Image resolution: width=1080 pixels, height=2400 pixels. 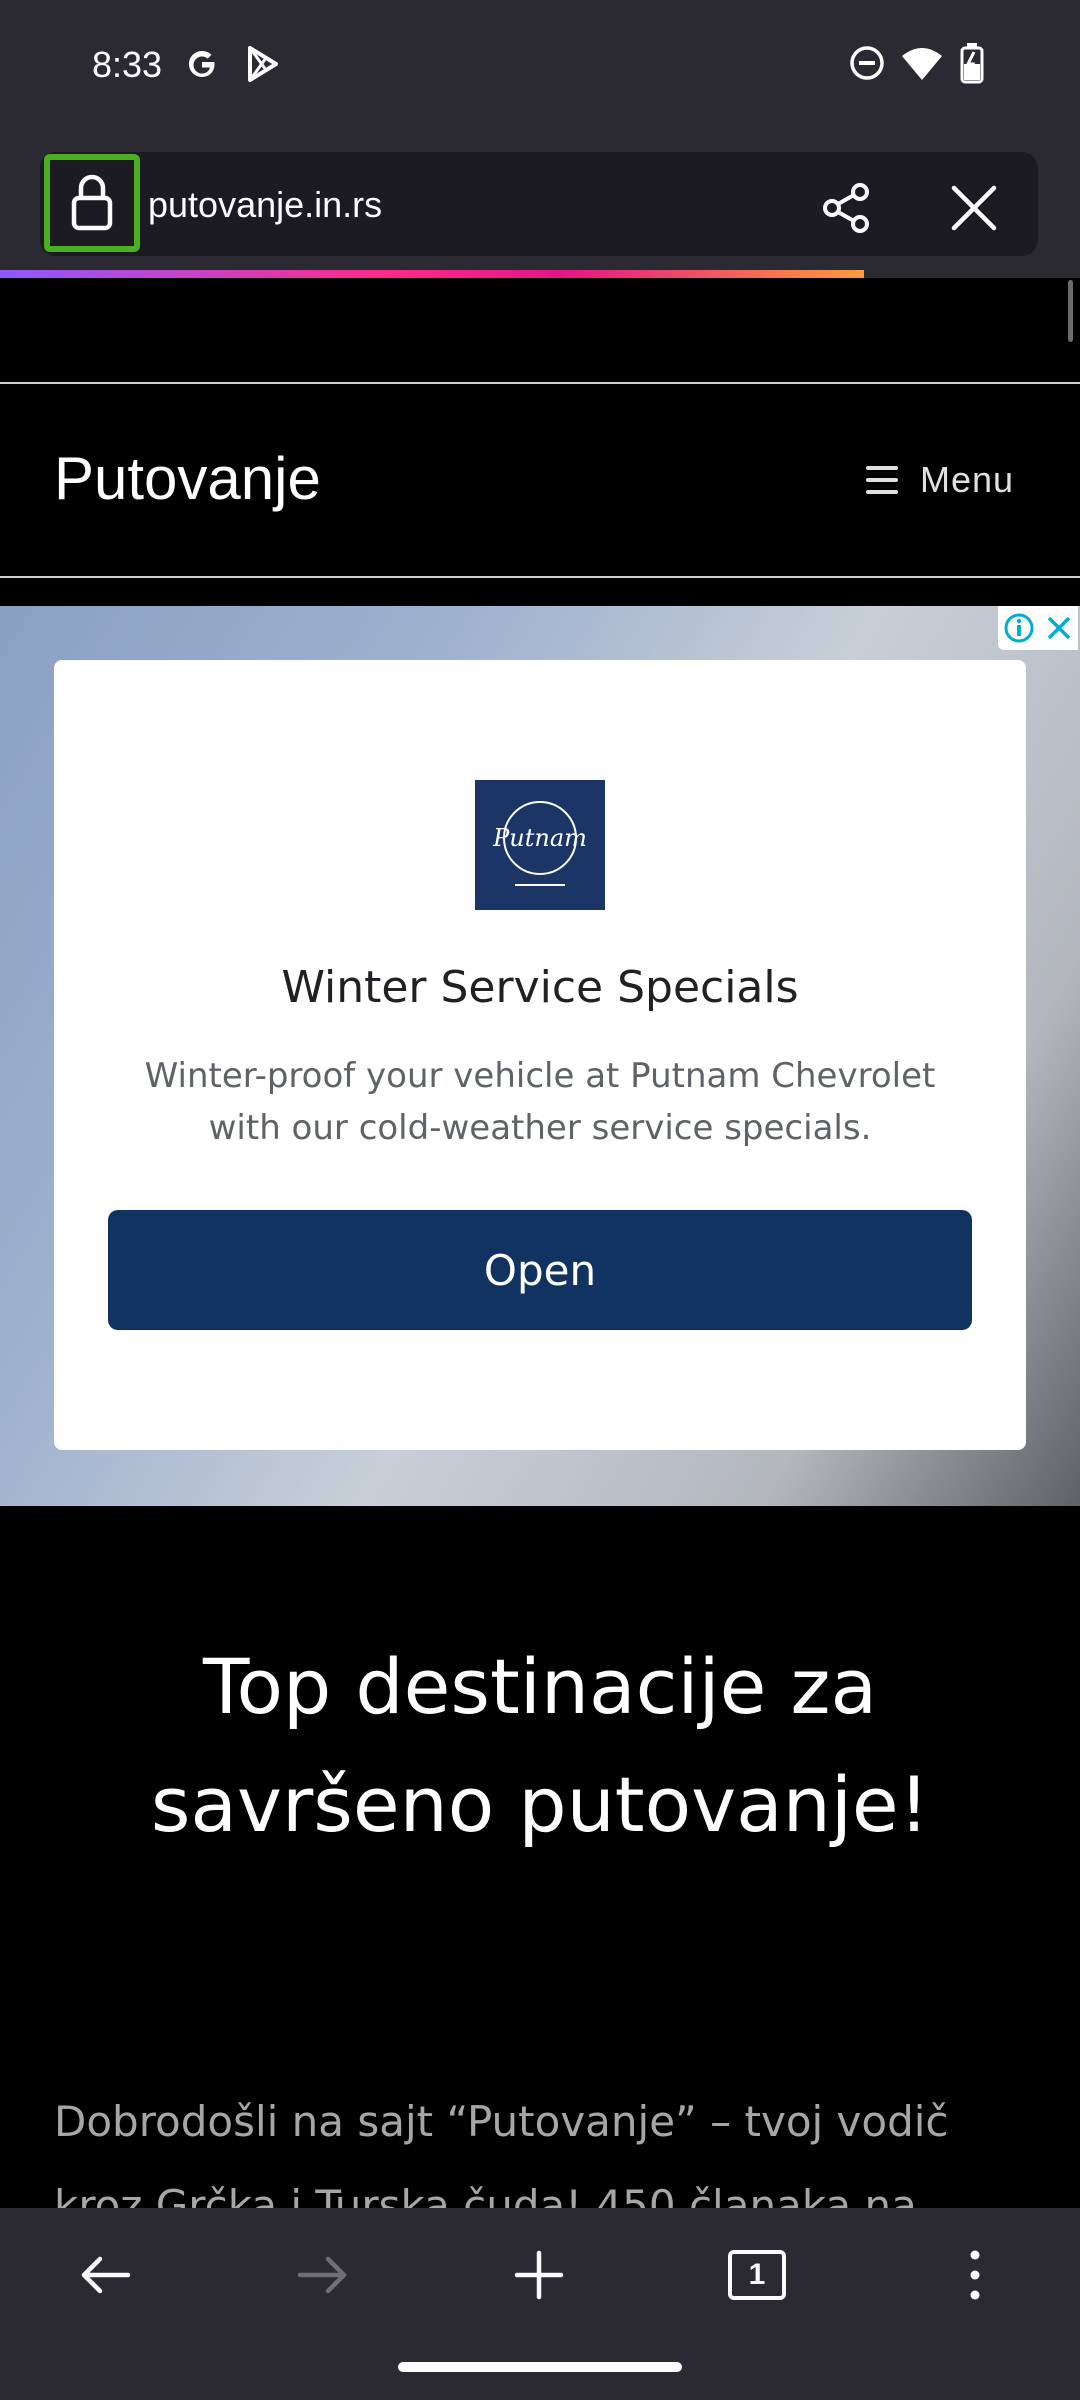 I want to click on play-store-icon, so click(x=263, y=64).